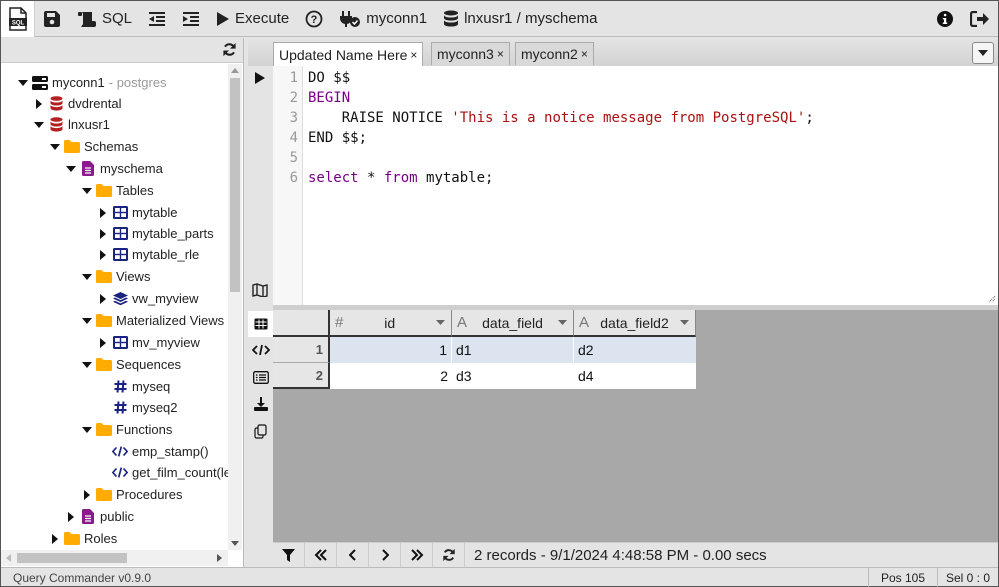  Describe the element at coordinates (219, 558) in the screenshot. I see `scroll-right-icon` at that location.